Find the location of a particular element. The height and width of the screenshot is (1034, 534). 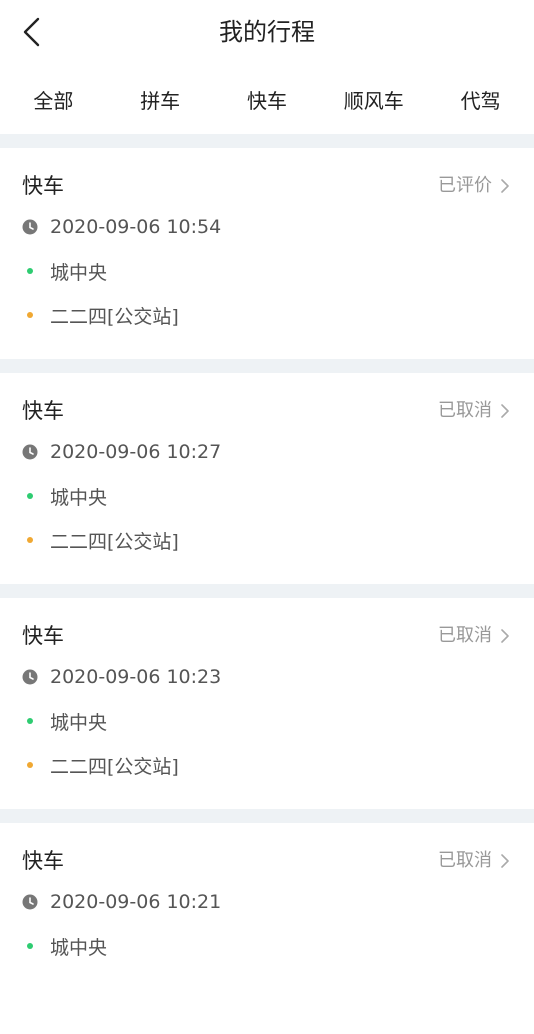

trip-time: 2020-09-06 10:27 is located at coordinates (136, 452).